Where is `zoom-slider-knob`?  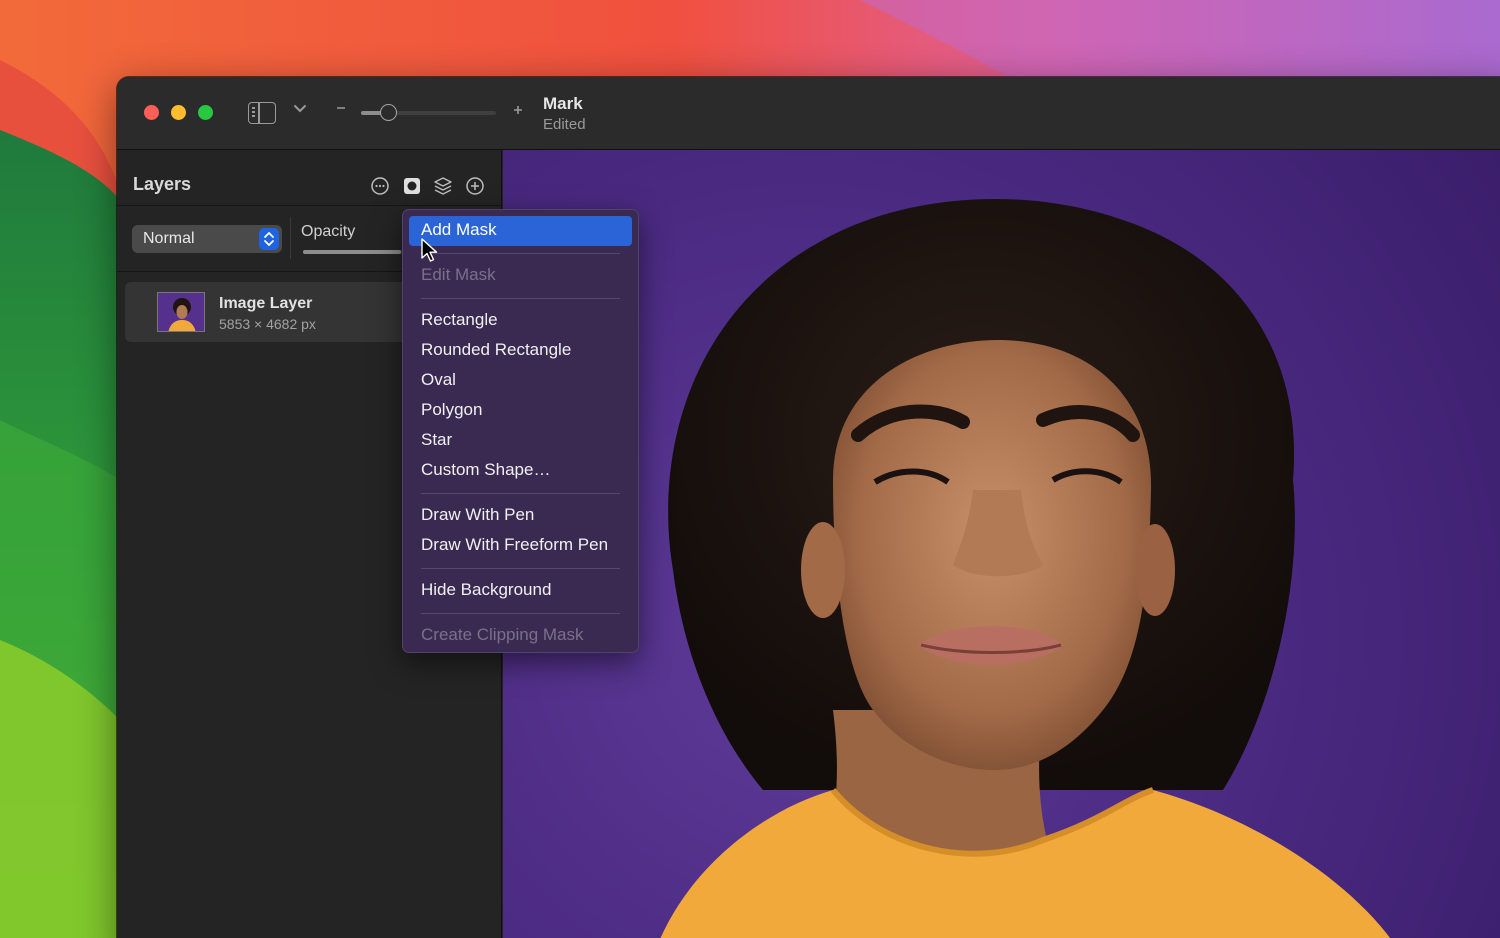
zoom-slider-knob is located at coordinates (388, 112).